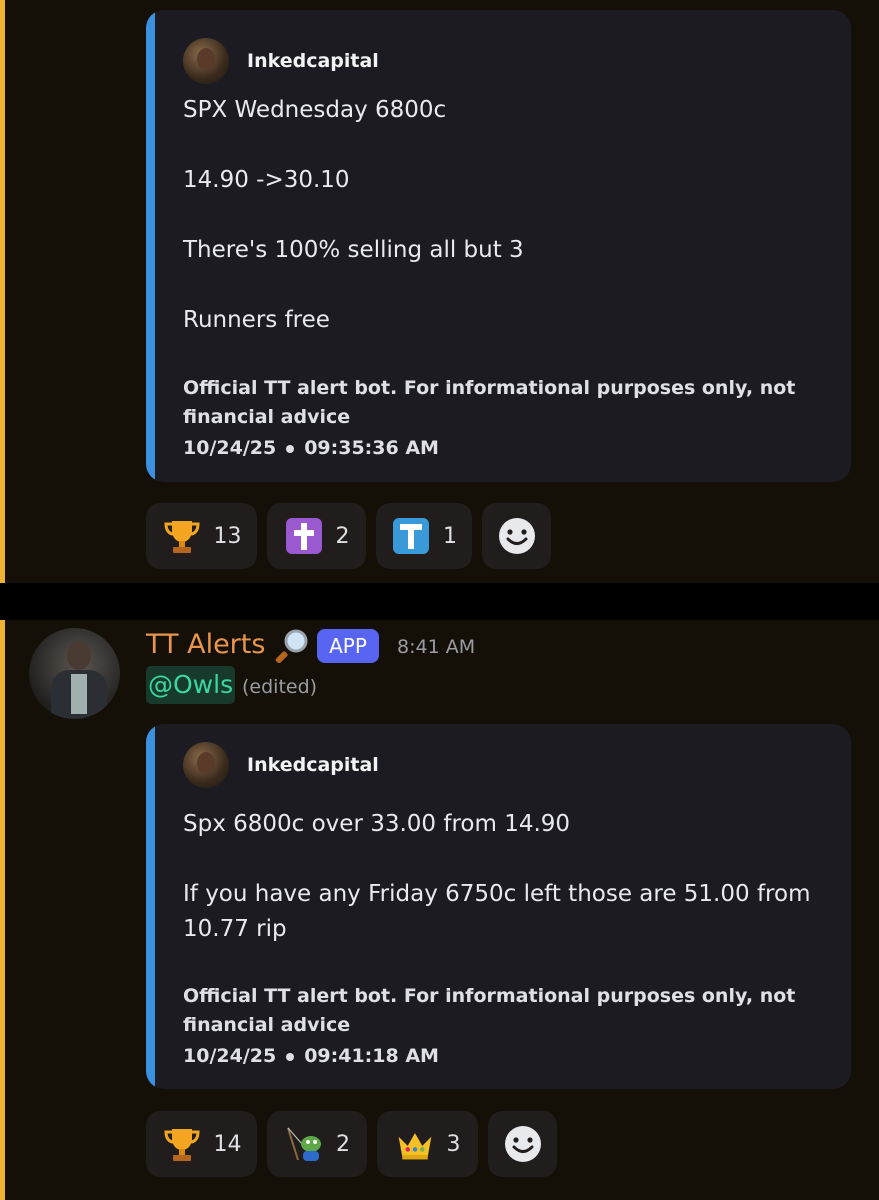 This screenshot has height=1200, width=879. I want to click on message-timestamp: 8:41 AM, so click(436, 647).